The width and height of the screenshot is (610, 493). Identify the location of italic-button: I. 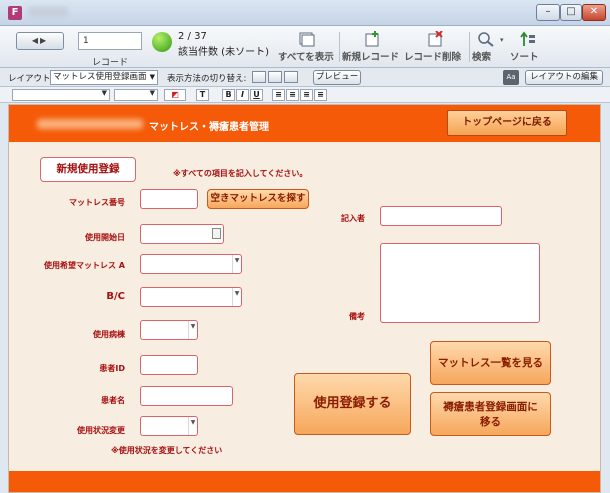
(242, 95).